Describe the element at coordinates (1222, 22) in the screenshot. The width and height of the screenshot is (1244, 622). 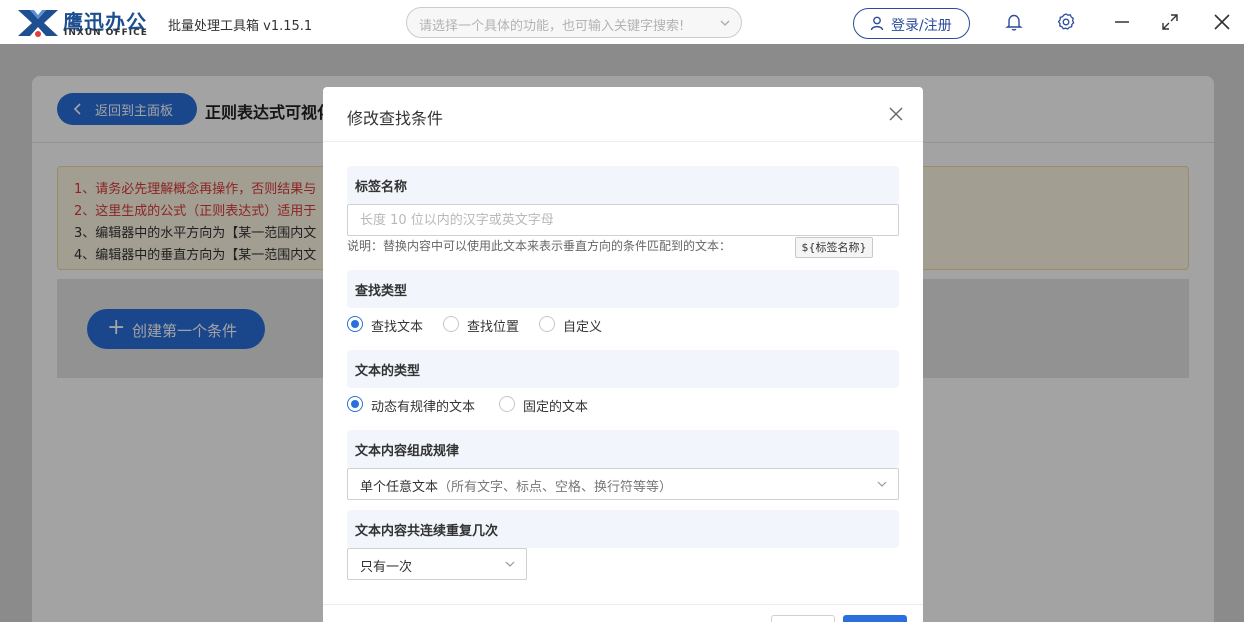
I see `close-window-icon` at that location.